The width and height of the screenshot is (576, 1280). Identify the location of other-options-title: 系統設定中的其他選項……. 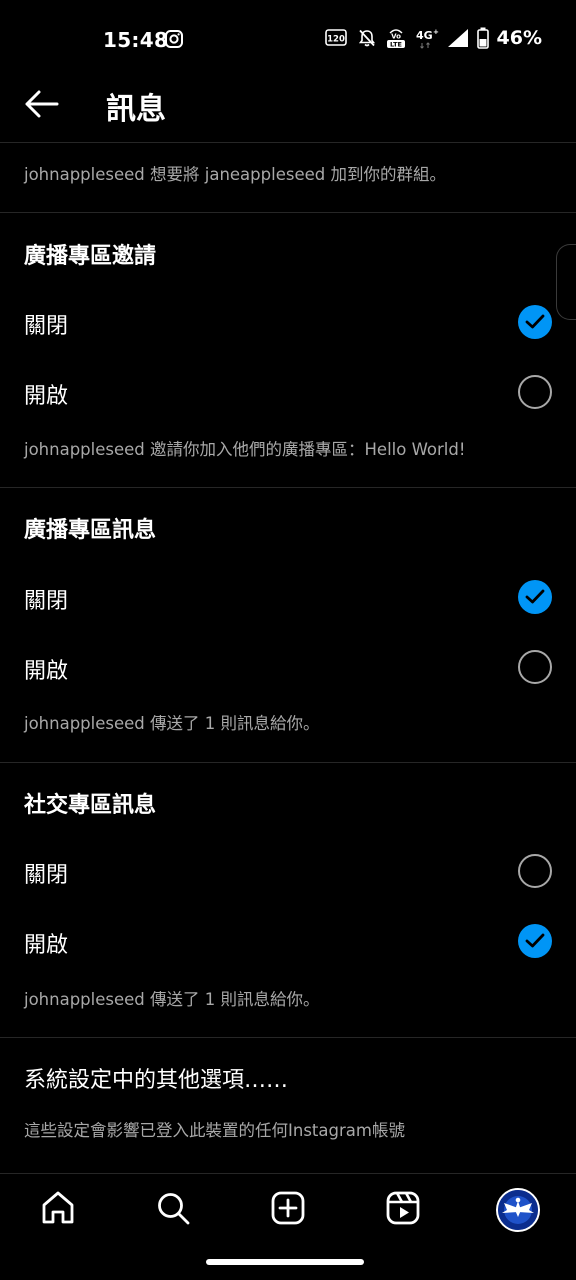
(156, 1078).